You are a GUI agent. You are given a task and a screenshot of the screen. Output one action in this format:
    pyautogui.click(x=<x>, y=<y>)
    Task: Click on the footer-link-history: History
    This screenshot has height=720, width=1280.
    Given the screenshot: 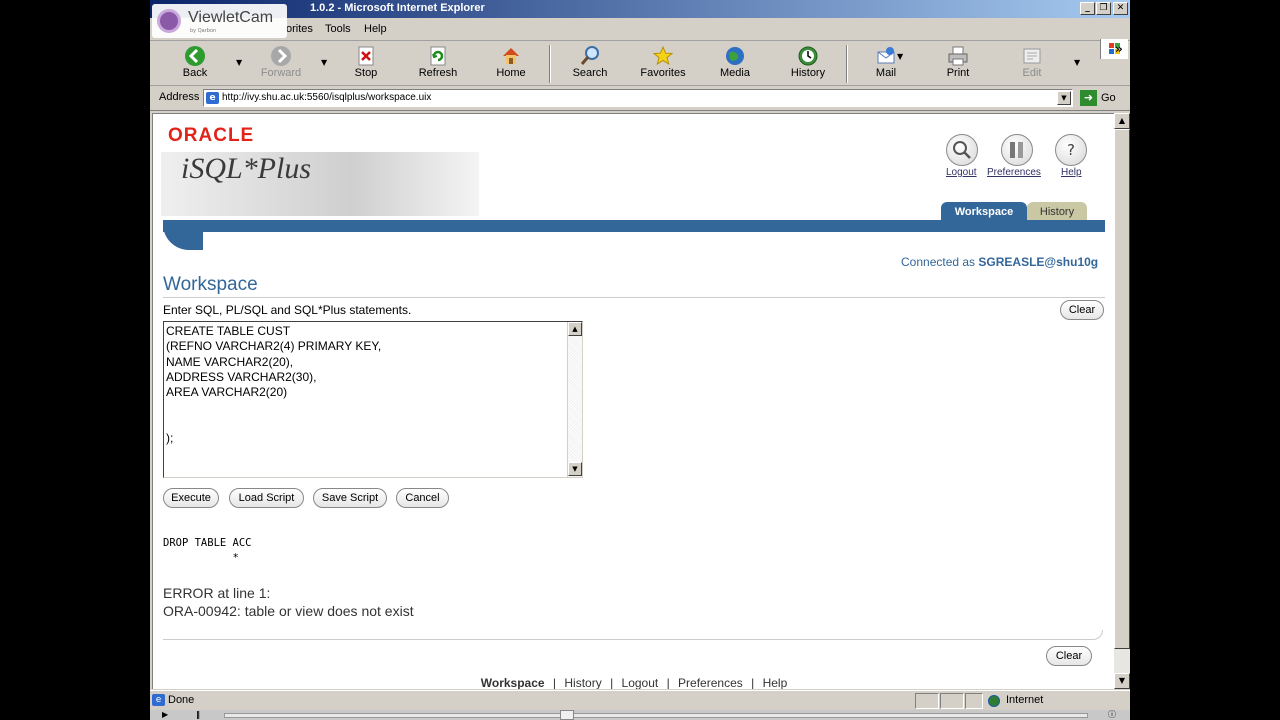 What is the action you would take?
    pyautogui.click(x=582, y=682)
    